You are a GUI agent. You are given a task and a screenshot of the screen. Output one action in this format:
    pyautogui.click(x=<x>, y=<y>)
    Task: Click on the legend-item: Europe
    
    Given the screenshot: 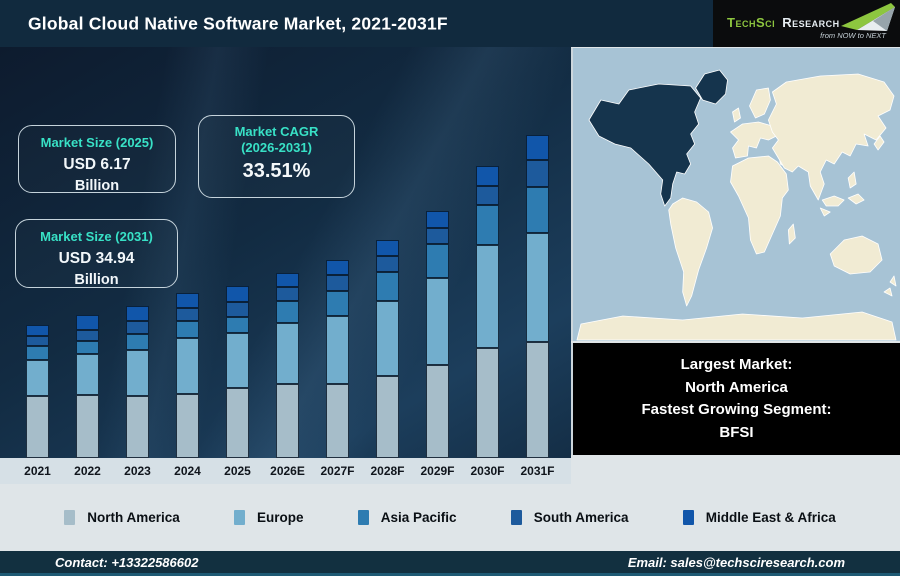 What is the action you would take?
    pyautogui.click(x=268, y=517)
    